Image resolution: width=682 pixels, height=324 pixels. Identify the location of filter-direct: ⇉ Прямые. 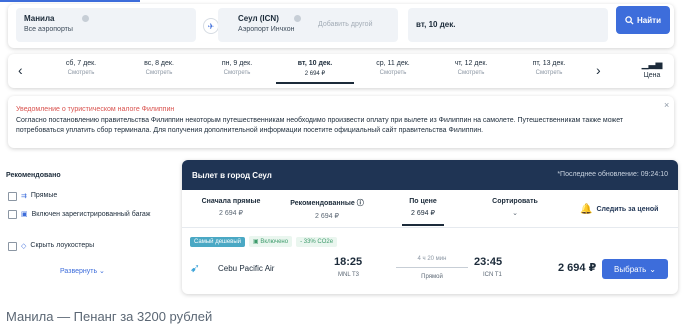
(32, 196).